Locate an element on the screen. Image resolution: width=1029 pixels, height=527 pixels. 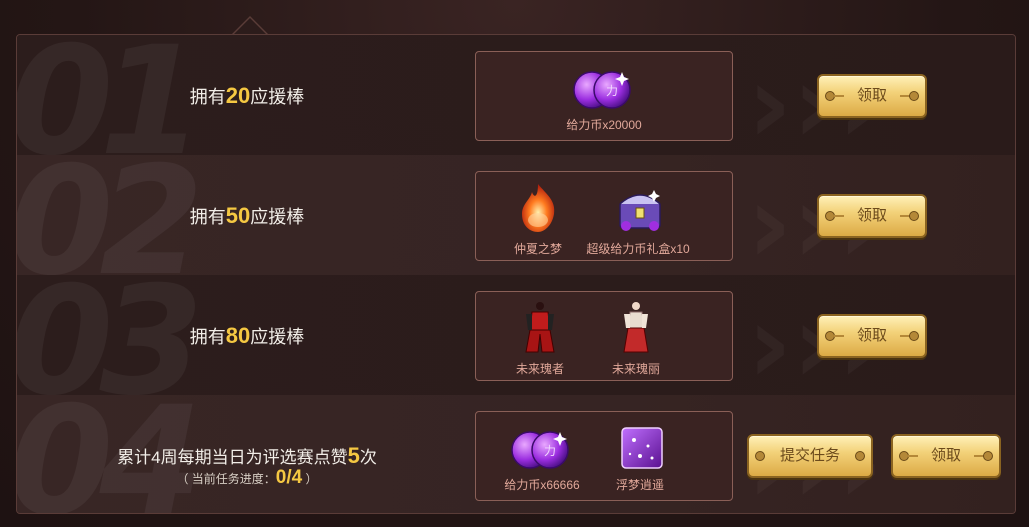
progress-suffix: ） is located at coordinates (310, 479).